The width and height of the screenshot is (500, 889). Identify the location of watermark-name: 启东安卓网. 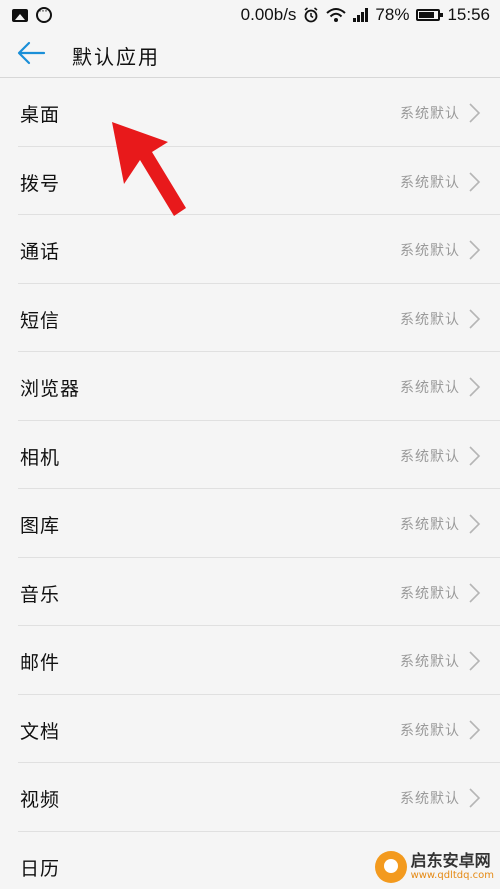
(450, 860).